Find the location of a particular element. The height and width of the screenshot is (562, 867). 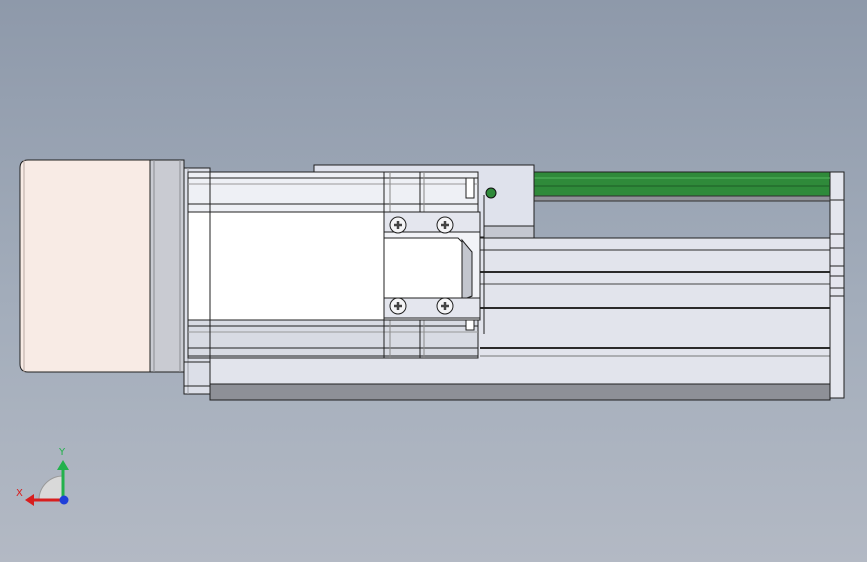

triad-plane-quadrant is located at coordinates (51, 488).